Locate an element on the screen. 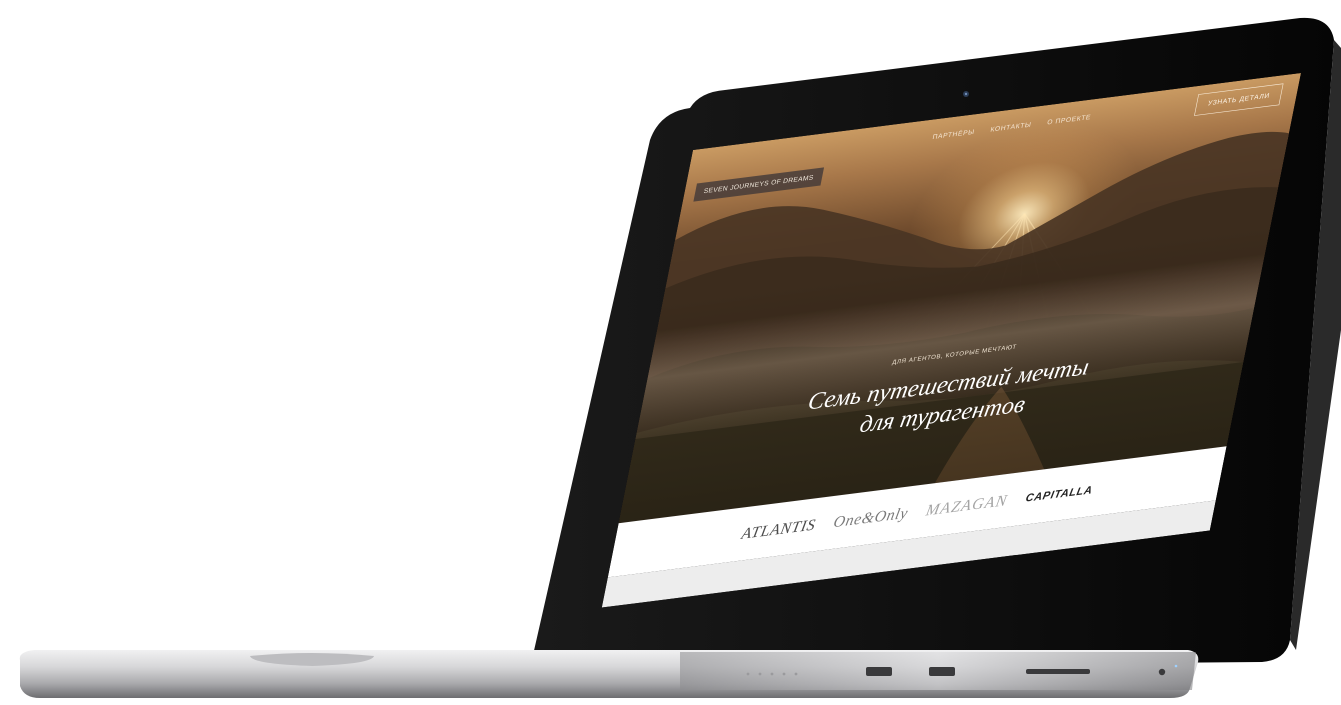  power-led-icon is located at coordinates (1176, 666).